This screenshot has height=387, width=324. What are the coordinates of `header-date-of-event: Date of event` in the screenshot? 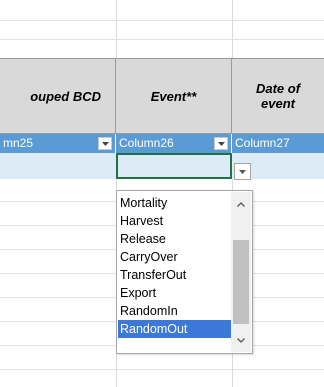 It's located at (278, 96).